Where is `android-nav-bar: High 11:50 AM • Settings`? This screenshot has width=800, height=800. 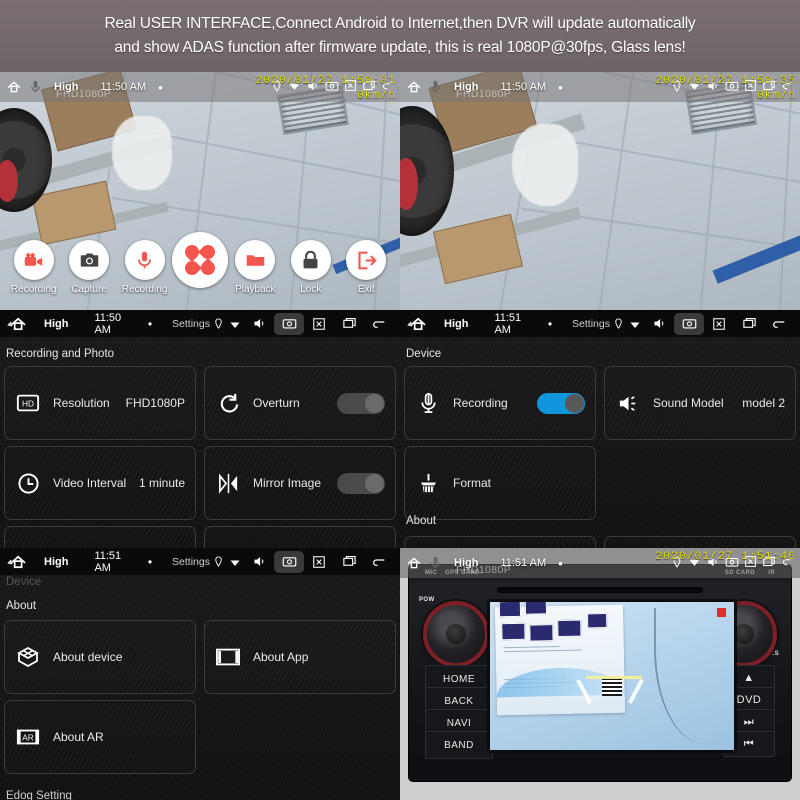
android-nav-bar: High 11:50 AM • Settings is located at coordinates (200, 323).